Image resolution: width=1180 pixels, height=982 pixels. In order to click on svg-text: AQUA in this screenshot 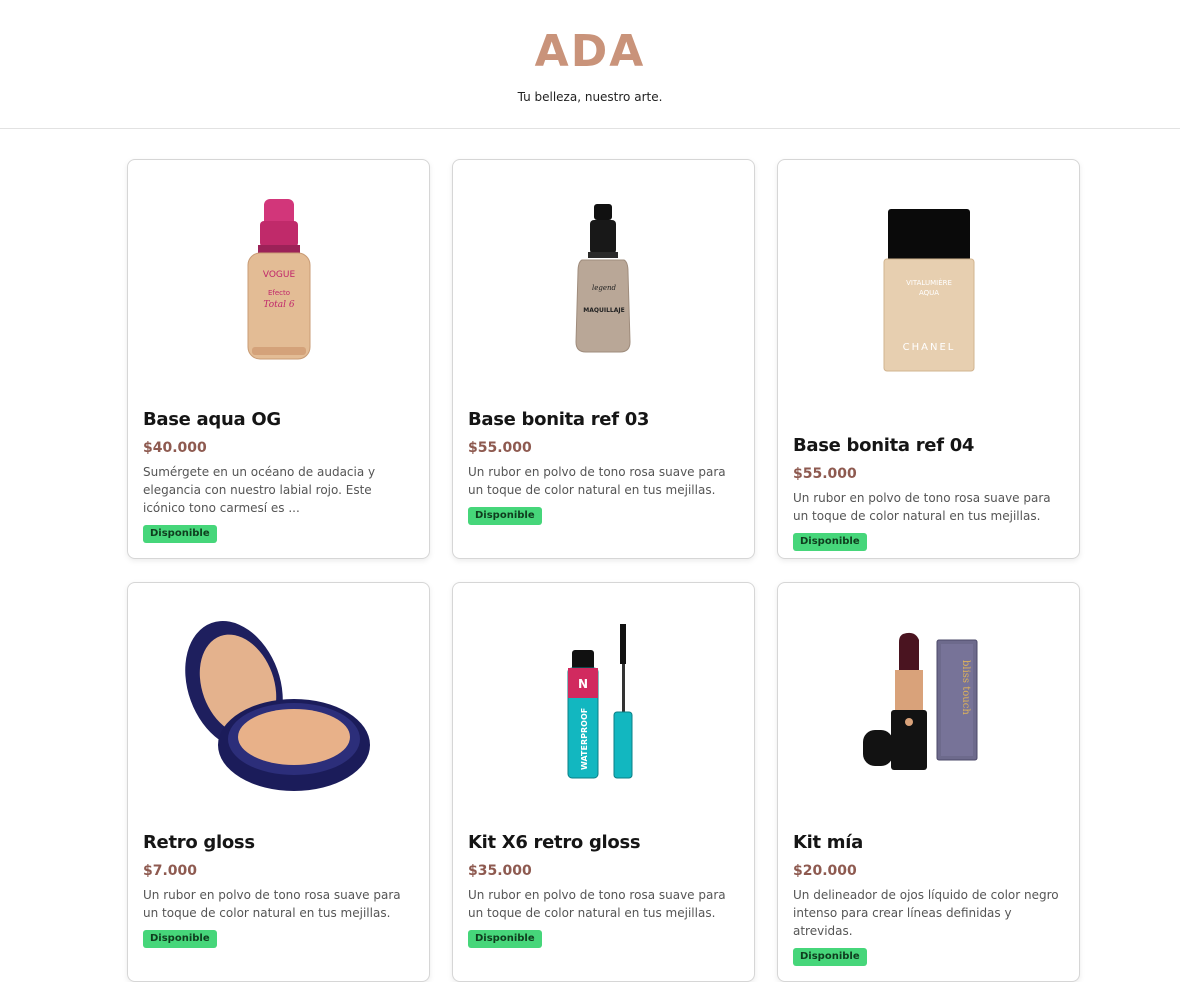, I will do `click(928, 293)`.